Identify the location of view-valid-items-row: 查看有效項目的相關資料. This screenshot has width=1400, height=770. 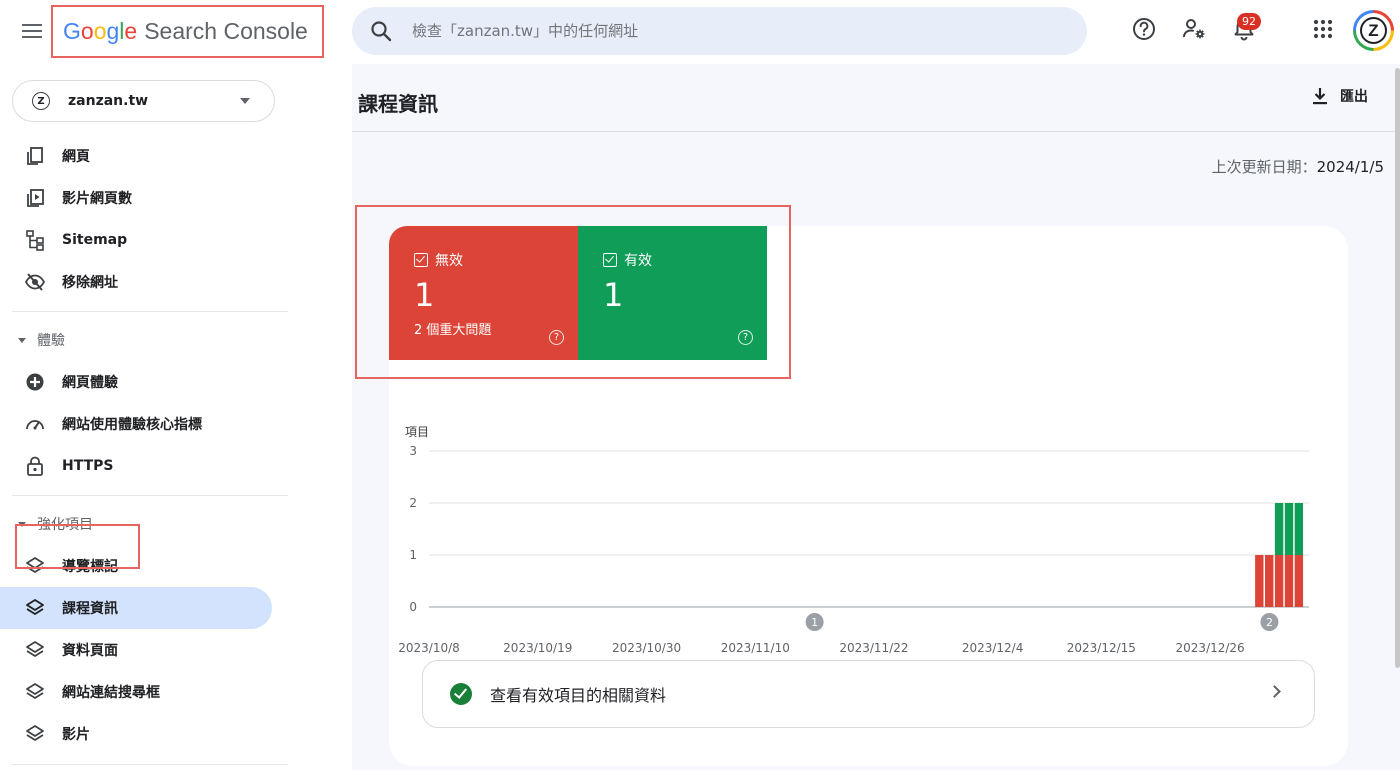
(868, 694).